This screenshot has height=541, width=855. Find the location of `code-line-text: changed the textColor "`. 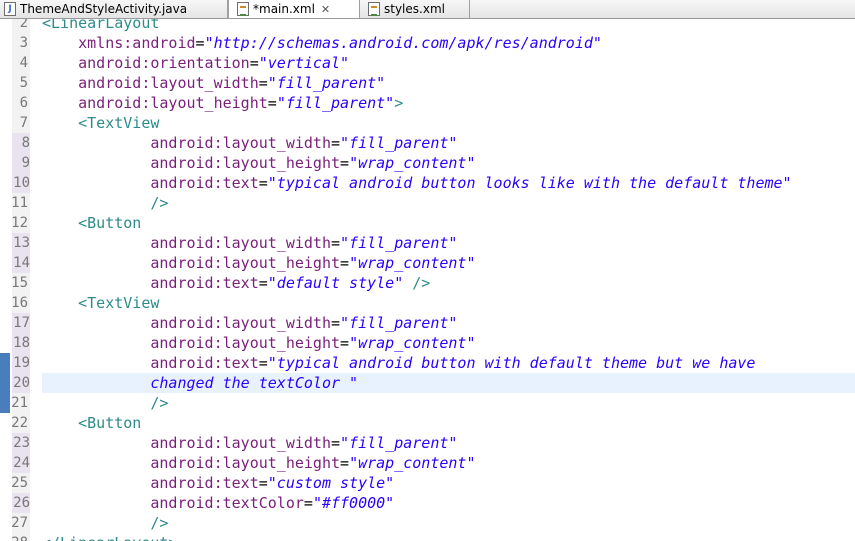

code-line-text: changed the textColor " is located at coordinates (448, 383).